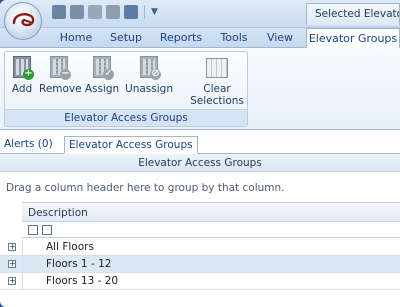 The height and width of the screenshot is (307, 400). Describe the element at coordinates (200, 145) in the screenshot. I see `document-tab-strip: Alerts (0) Elevator Access Groups` at that location.